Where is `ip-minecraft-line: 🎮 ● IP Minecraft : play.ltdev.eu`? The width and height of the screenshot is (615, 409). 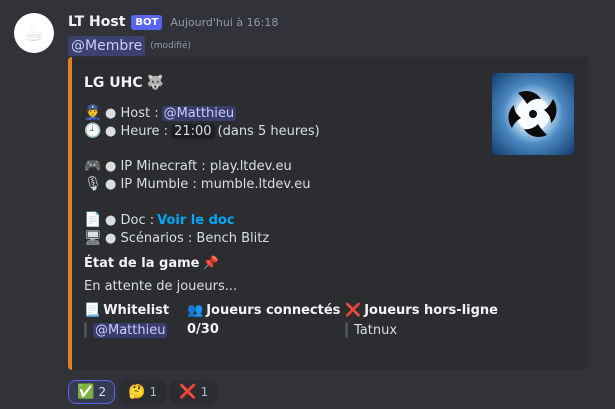 ip-minecraft-line: 🎮 ● IP Minecraft : play.ltdev.eu is located at coordinates (188, 166).